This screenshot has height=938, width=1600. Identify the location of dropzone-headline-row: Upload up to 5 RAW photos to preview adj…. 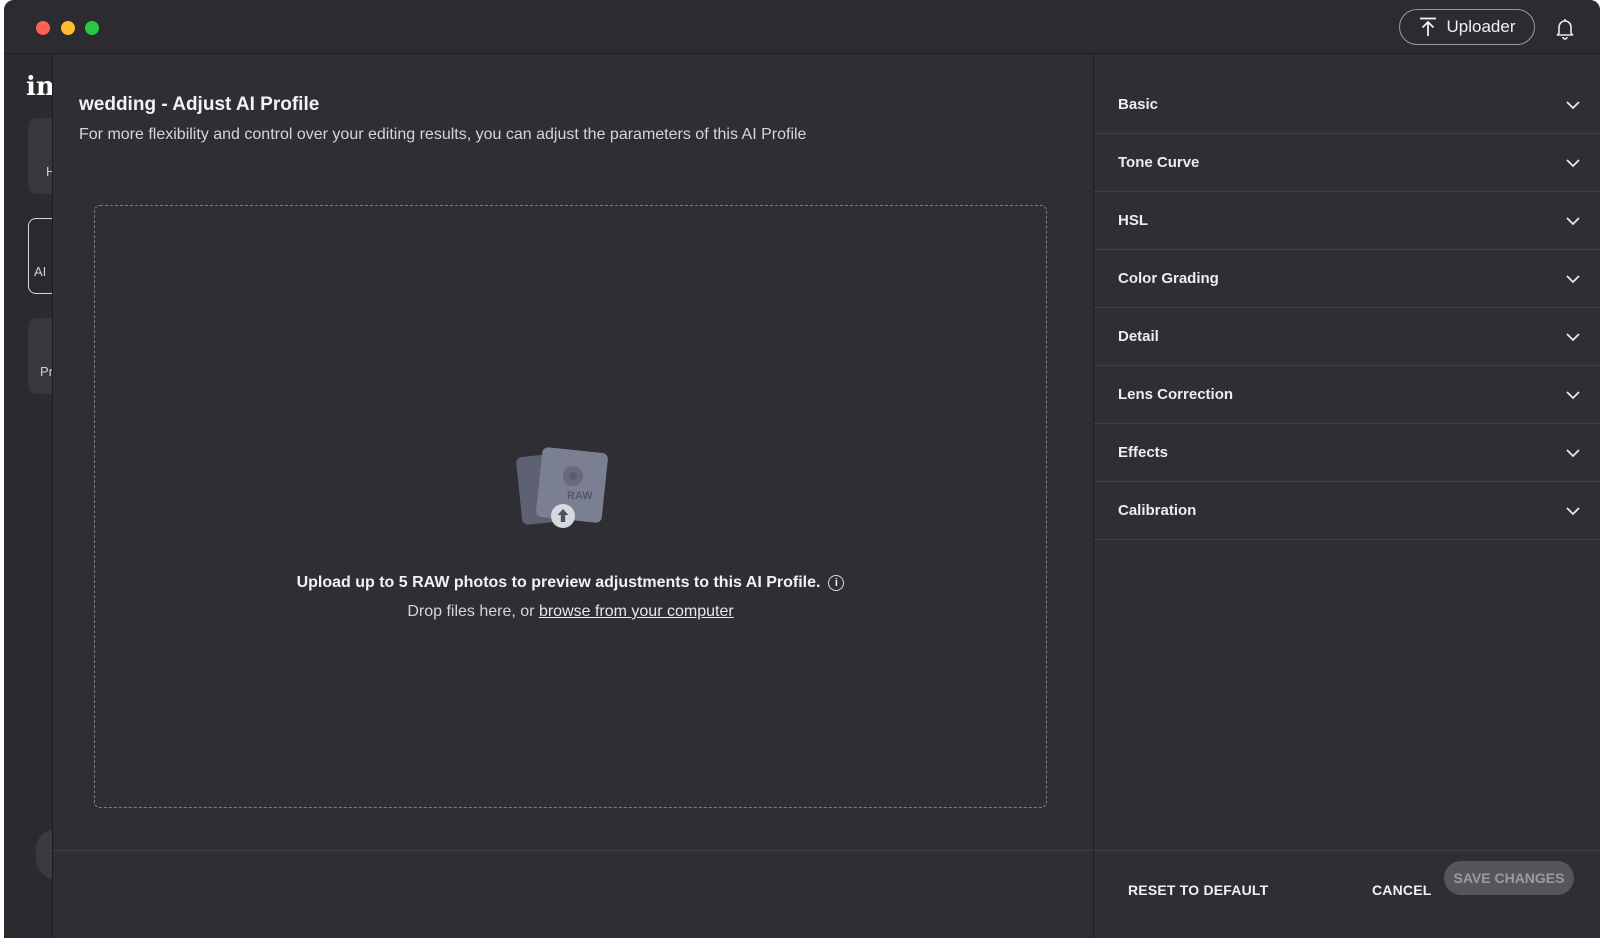
(570, 583).